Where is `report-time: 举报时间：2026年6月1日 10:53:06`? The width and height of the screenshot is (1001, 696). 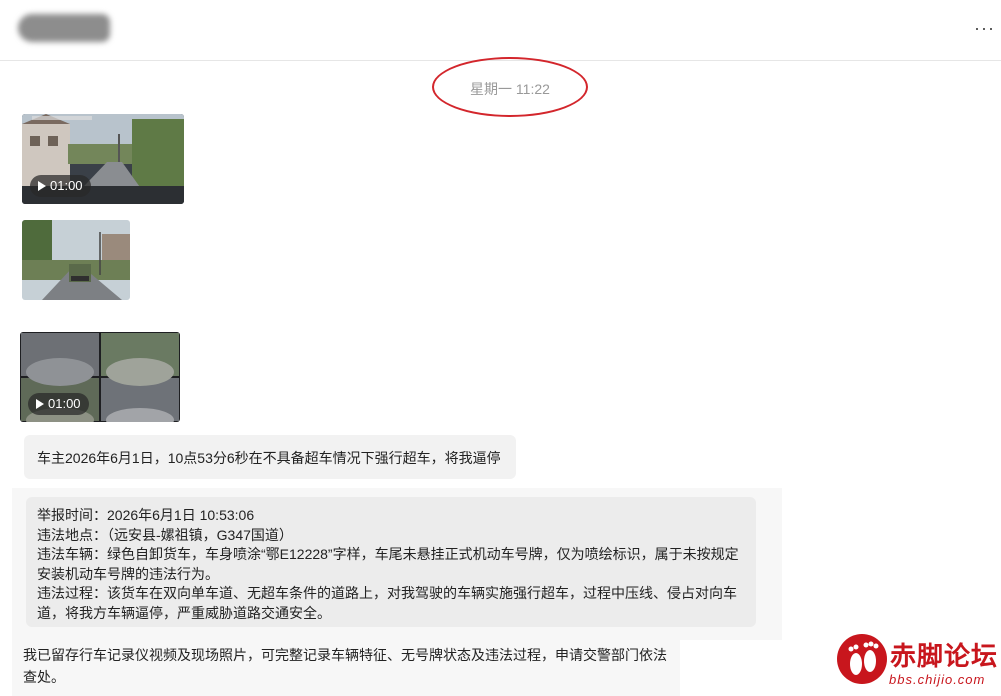
report-time: 举报时间：2026年6月1日 10:53:06 is located at coordinates (146, 515).